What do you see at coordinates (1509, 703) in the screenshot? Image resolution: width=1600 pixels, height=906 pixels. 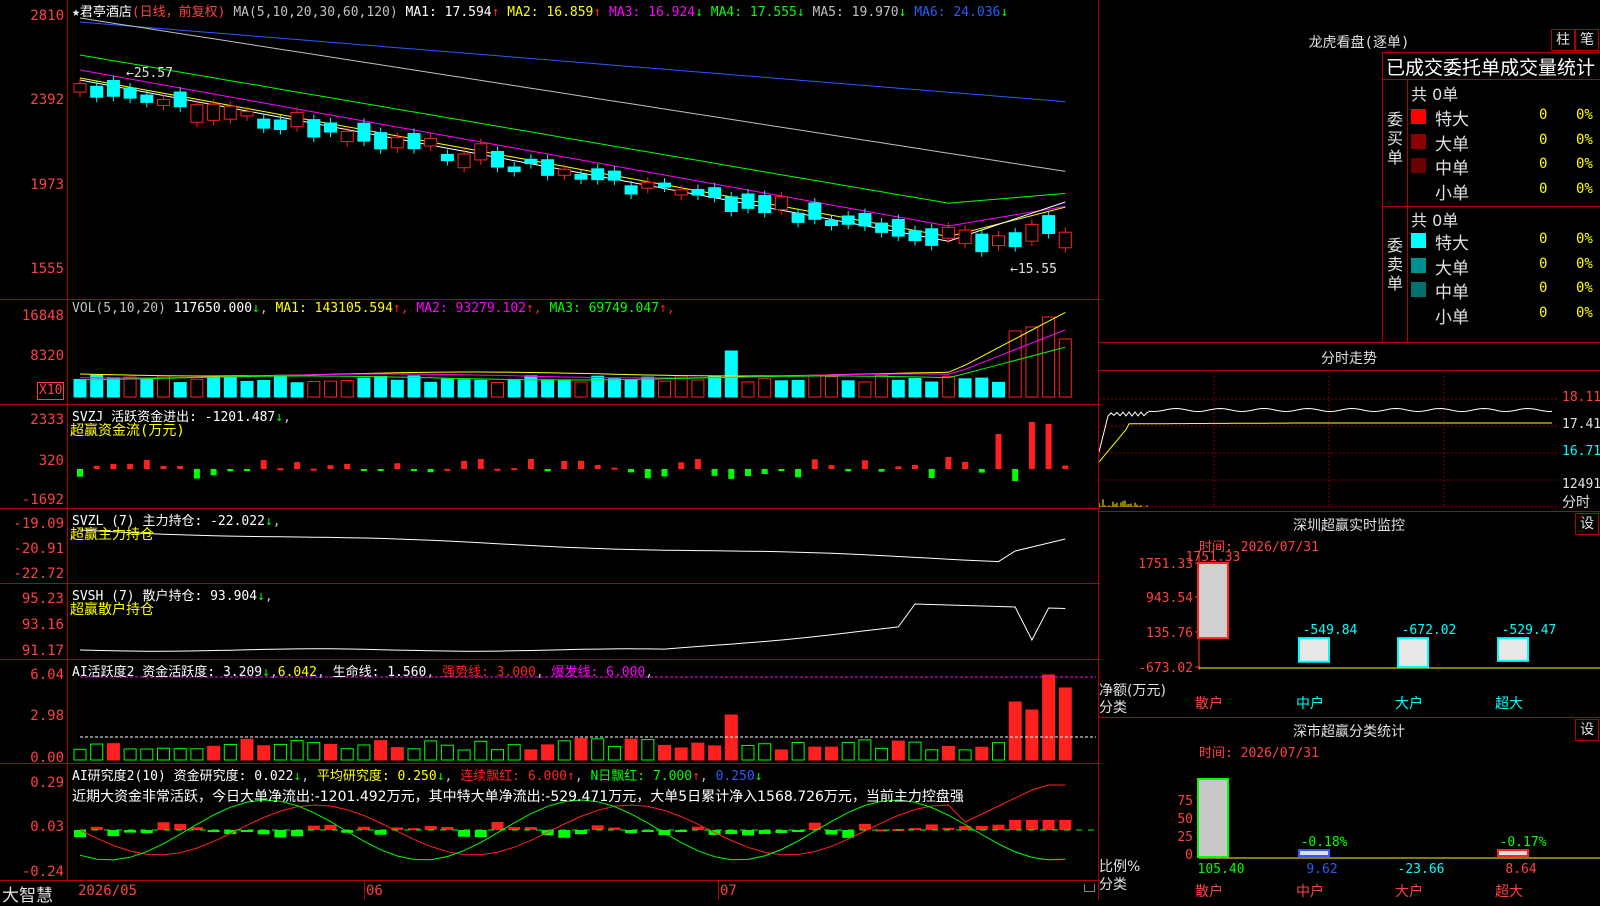 I see `sz-monitor-category: 超大` at bounding box center [1509, 703].